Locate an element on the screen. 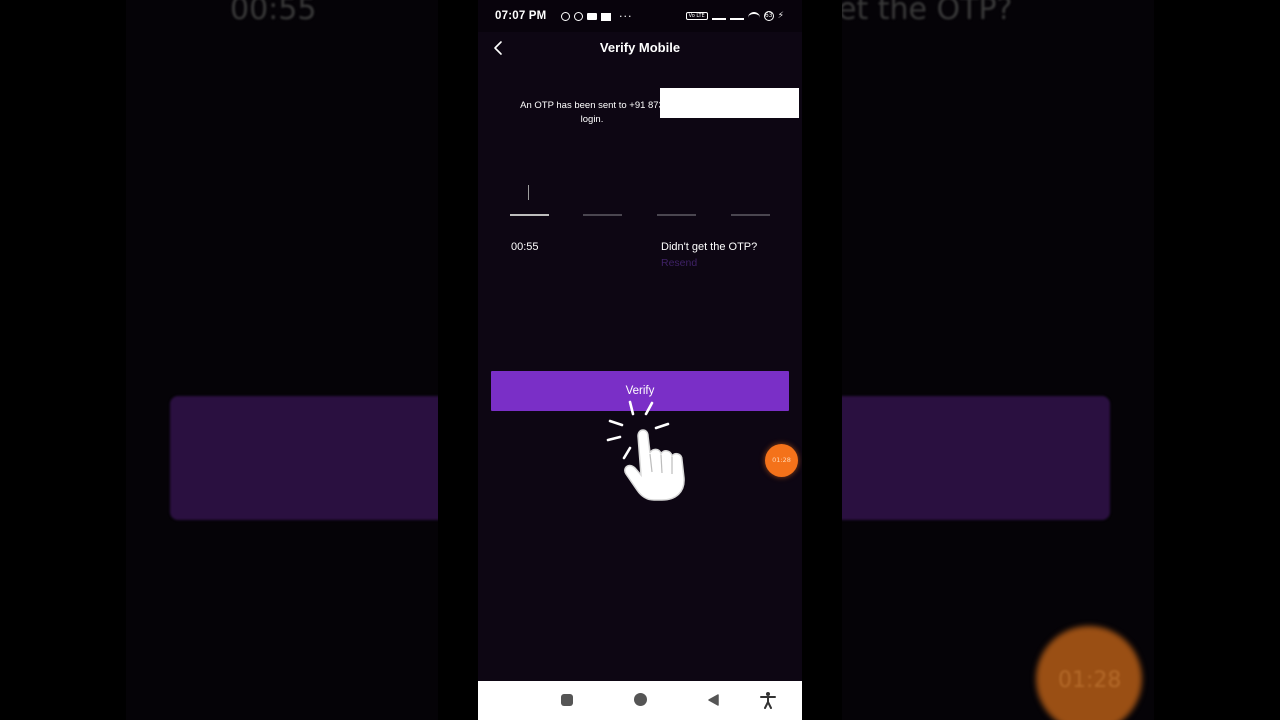 The width and height of the screenshot is (1280, 720). page-title: Verify Mobile is located at coordinates (640, 47).